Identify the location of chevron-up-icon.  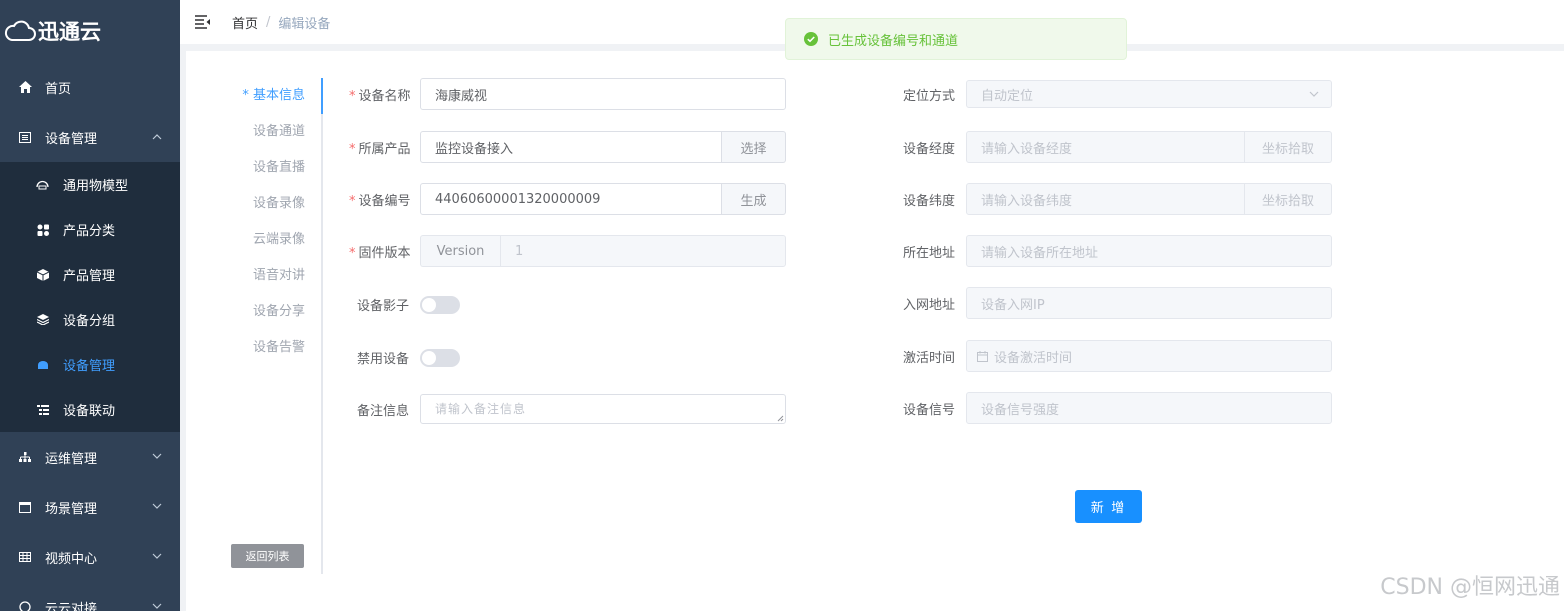
(157, 137).